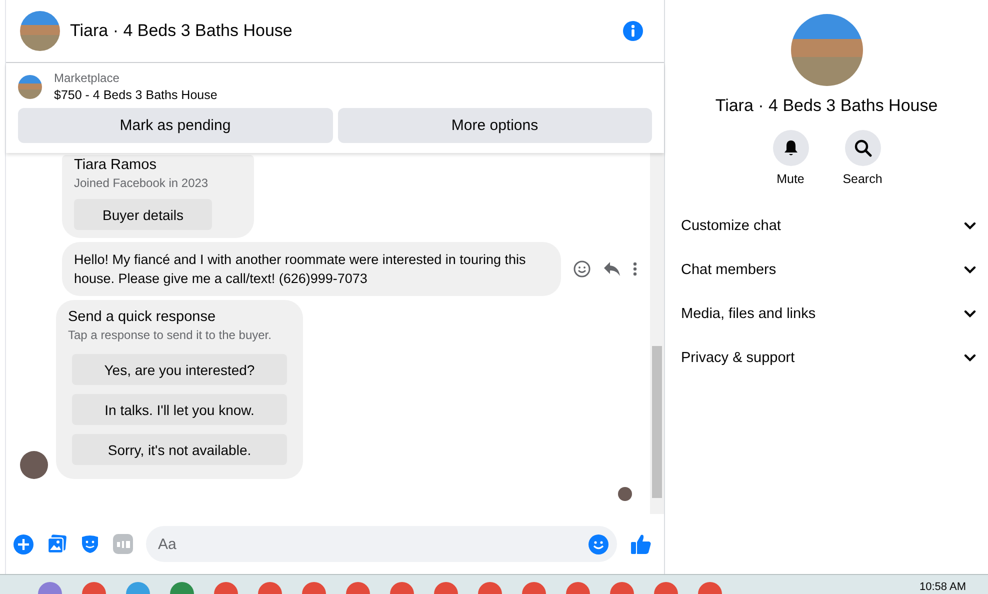 Image resolution: width=988 pixels, height=594 pixels. Describe the element at coordinates (311, 269) in the screenshot. I see `message-bubble: Hello! My fiancé and I with another roommate were interested in touring this house. Please give me a call/text! (626)999-7073` at that location.